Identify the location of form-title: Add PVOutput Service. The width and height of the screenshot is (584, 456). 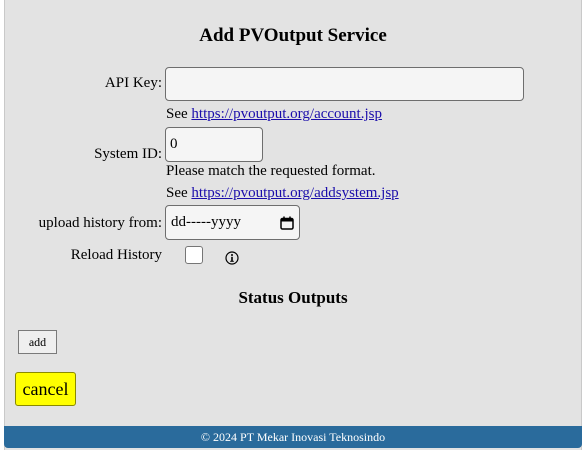
(293, 35).